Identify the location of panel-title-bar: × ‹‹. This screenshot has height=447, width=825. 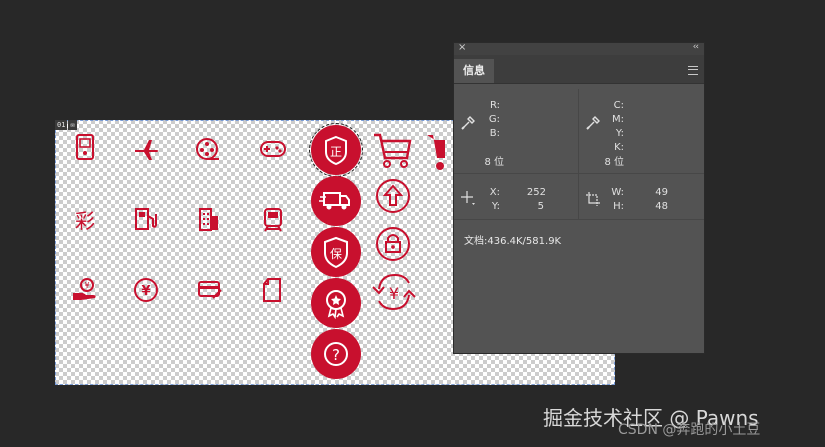
(579, 48).